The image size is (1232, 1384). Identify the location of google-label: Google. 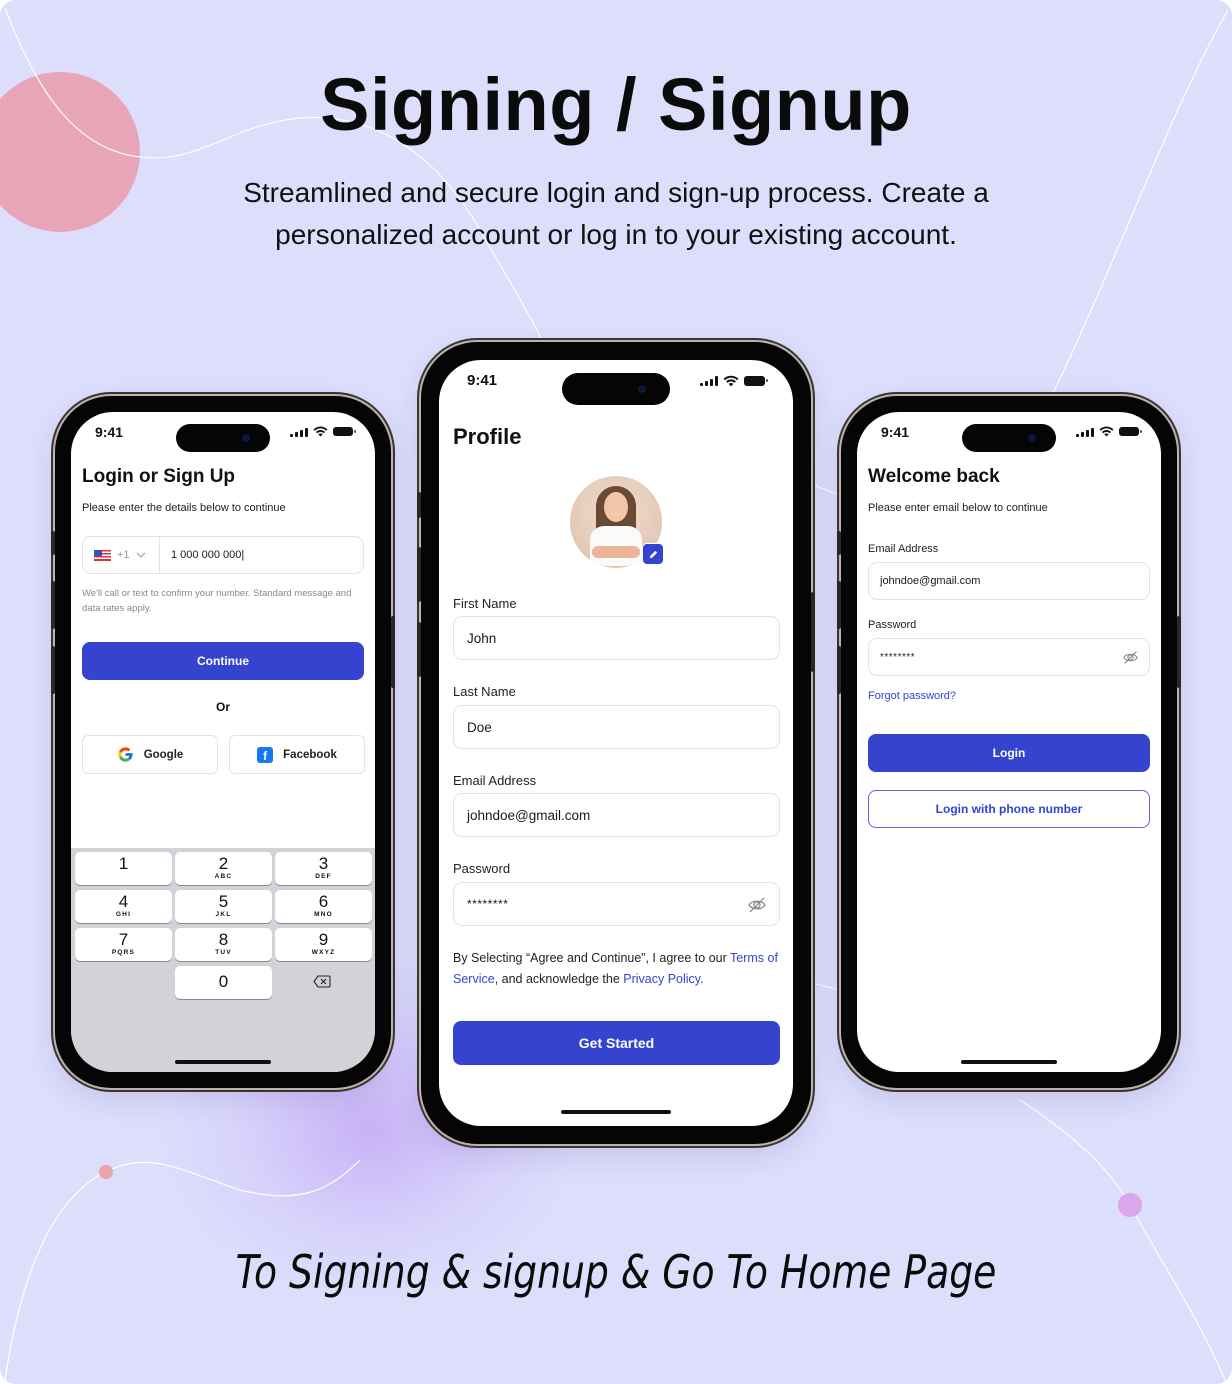
(163, 754).